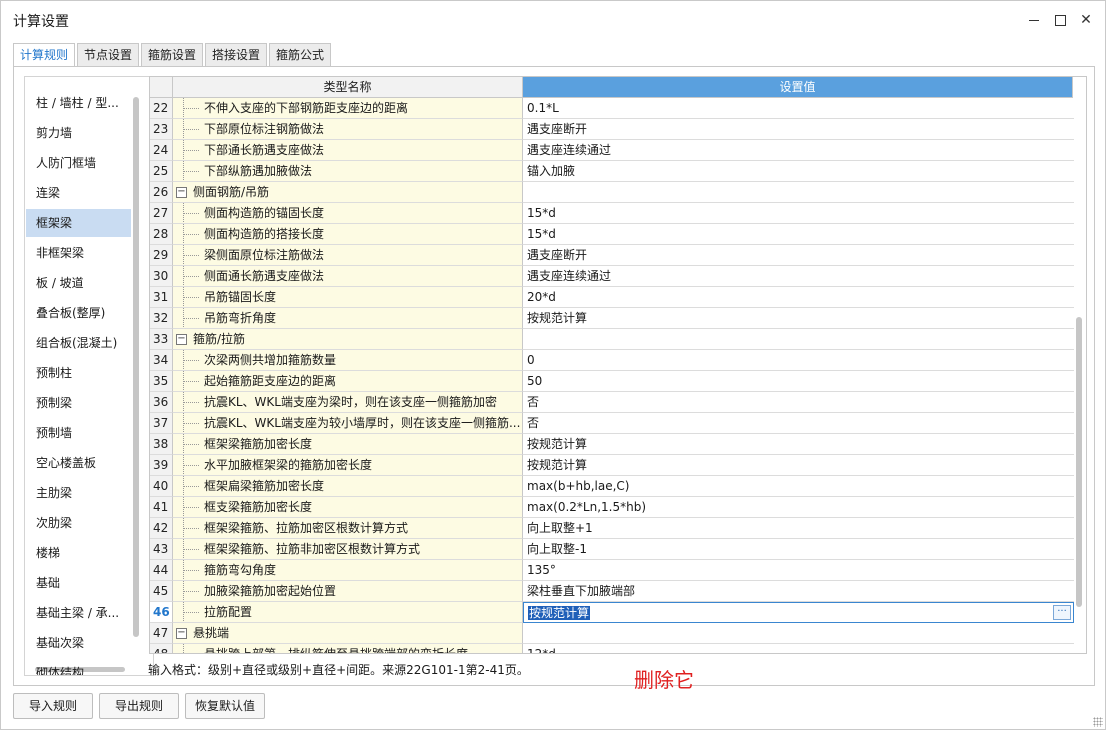 The image size is (1106, 730). I want to click on import-rules-button: 导入规则, so click(53, 706).